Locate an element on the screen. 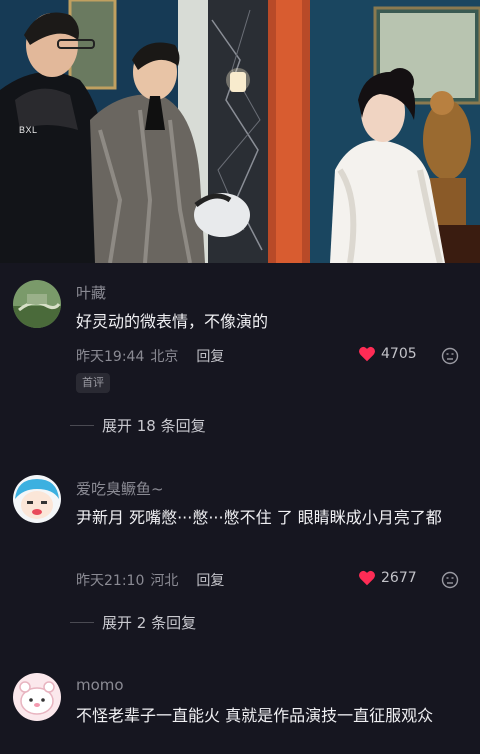 Image resolution: width=480 pixels, height=754 pixels. expand-replies-label: 展开 18 条回复 is located at coordinates (154, 426).